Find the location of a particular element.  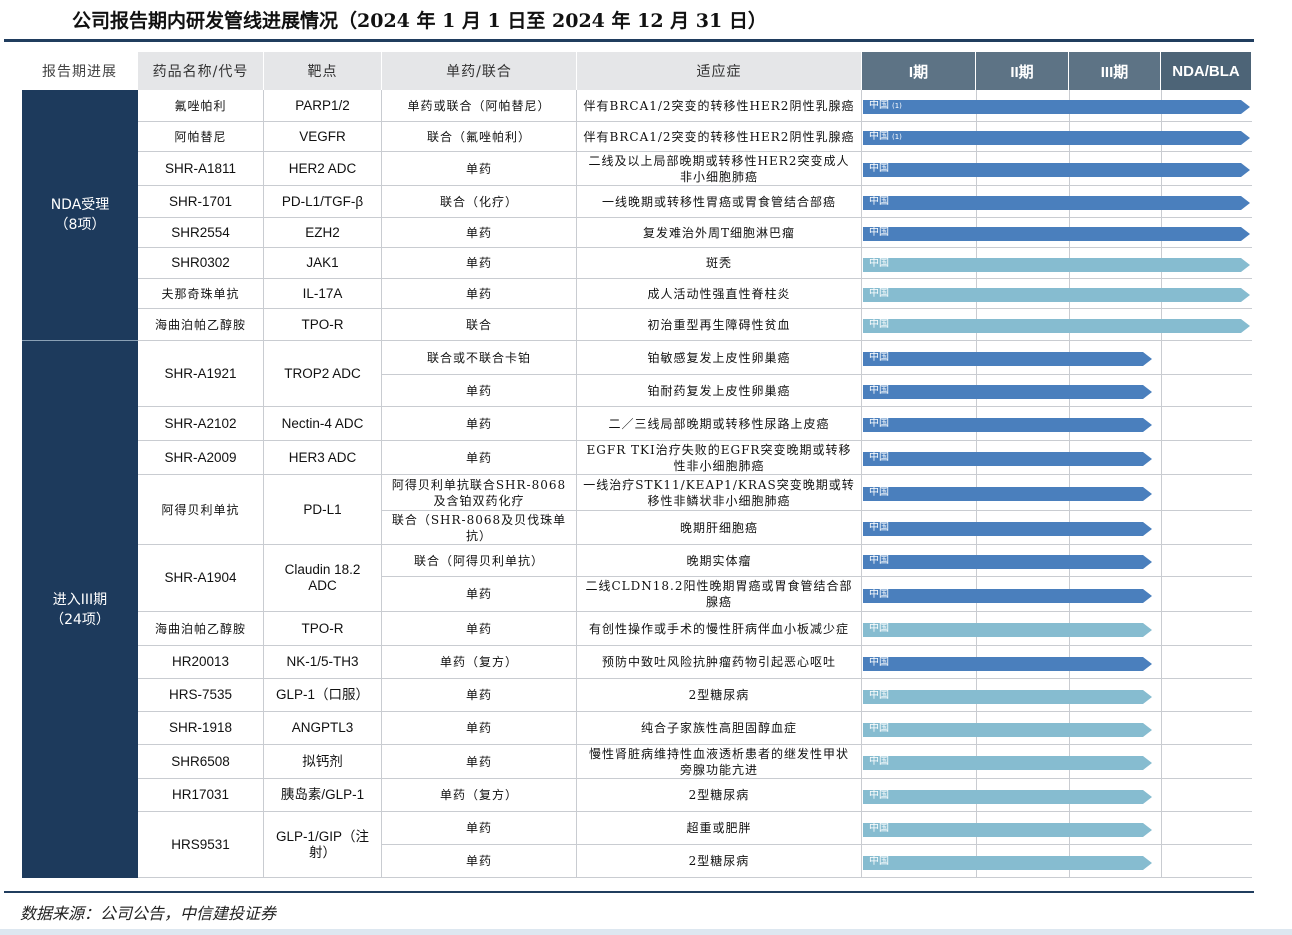

indication: 复发难治外周T细胞淋巴瘤 is located at coordinates (719, 233).